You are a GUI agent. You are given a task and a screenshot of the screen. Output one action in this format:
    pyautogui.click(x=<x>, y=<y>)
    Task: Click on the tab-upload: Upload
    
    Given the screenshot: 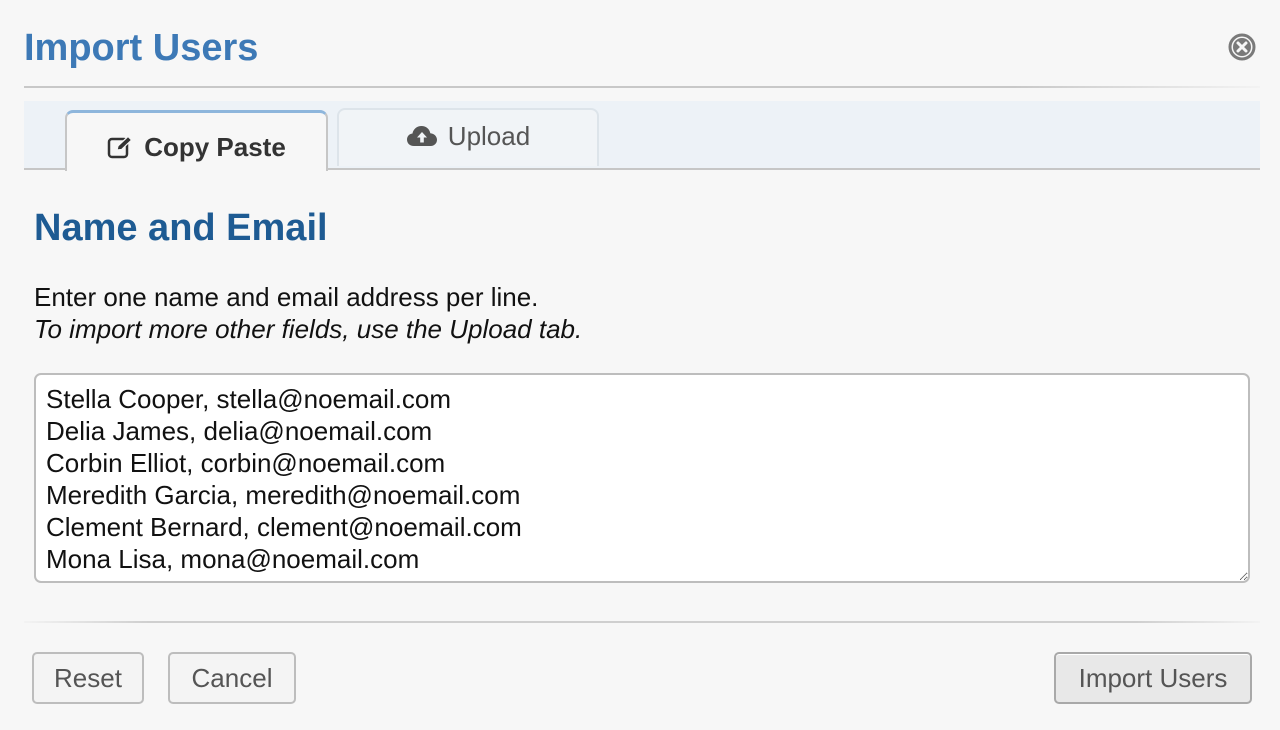 What is the action you would take?
    pyautogui.click(x=468, y=137)
    